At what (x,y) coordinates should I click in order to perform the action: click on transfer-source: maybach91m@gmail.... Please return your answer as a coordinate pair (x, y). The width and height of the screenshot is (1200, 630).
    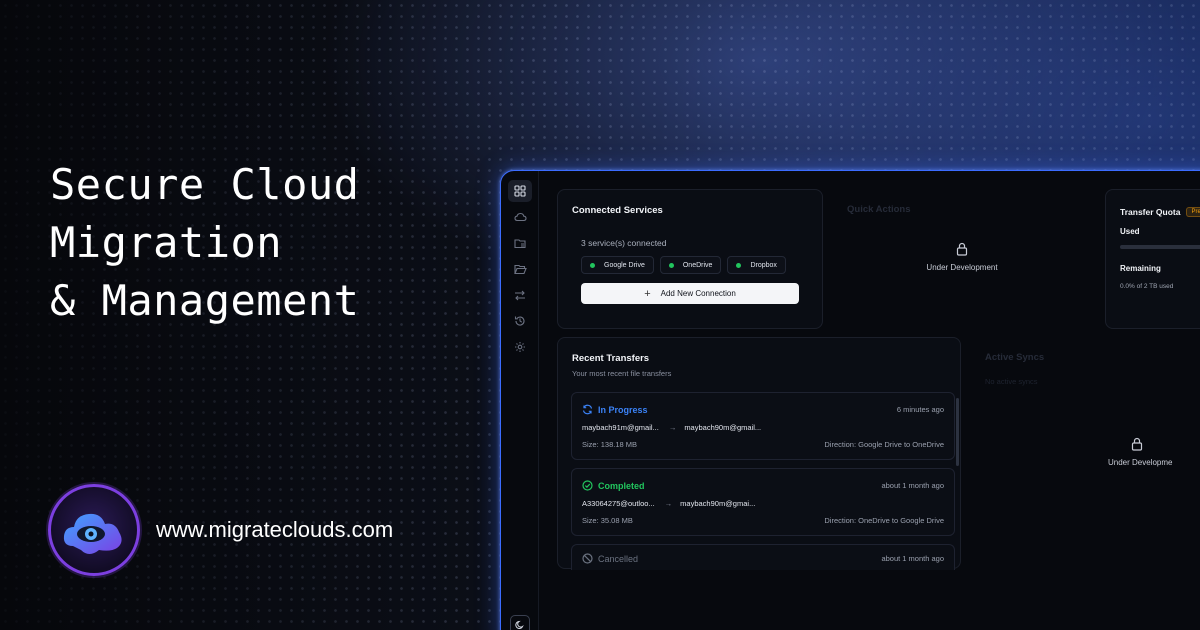
    Looking at the image, I should click on (620, 427).